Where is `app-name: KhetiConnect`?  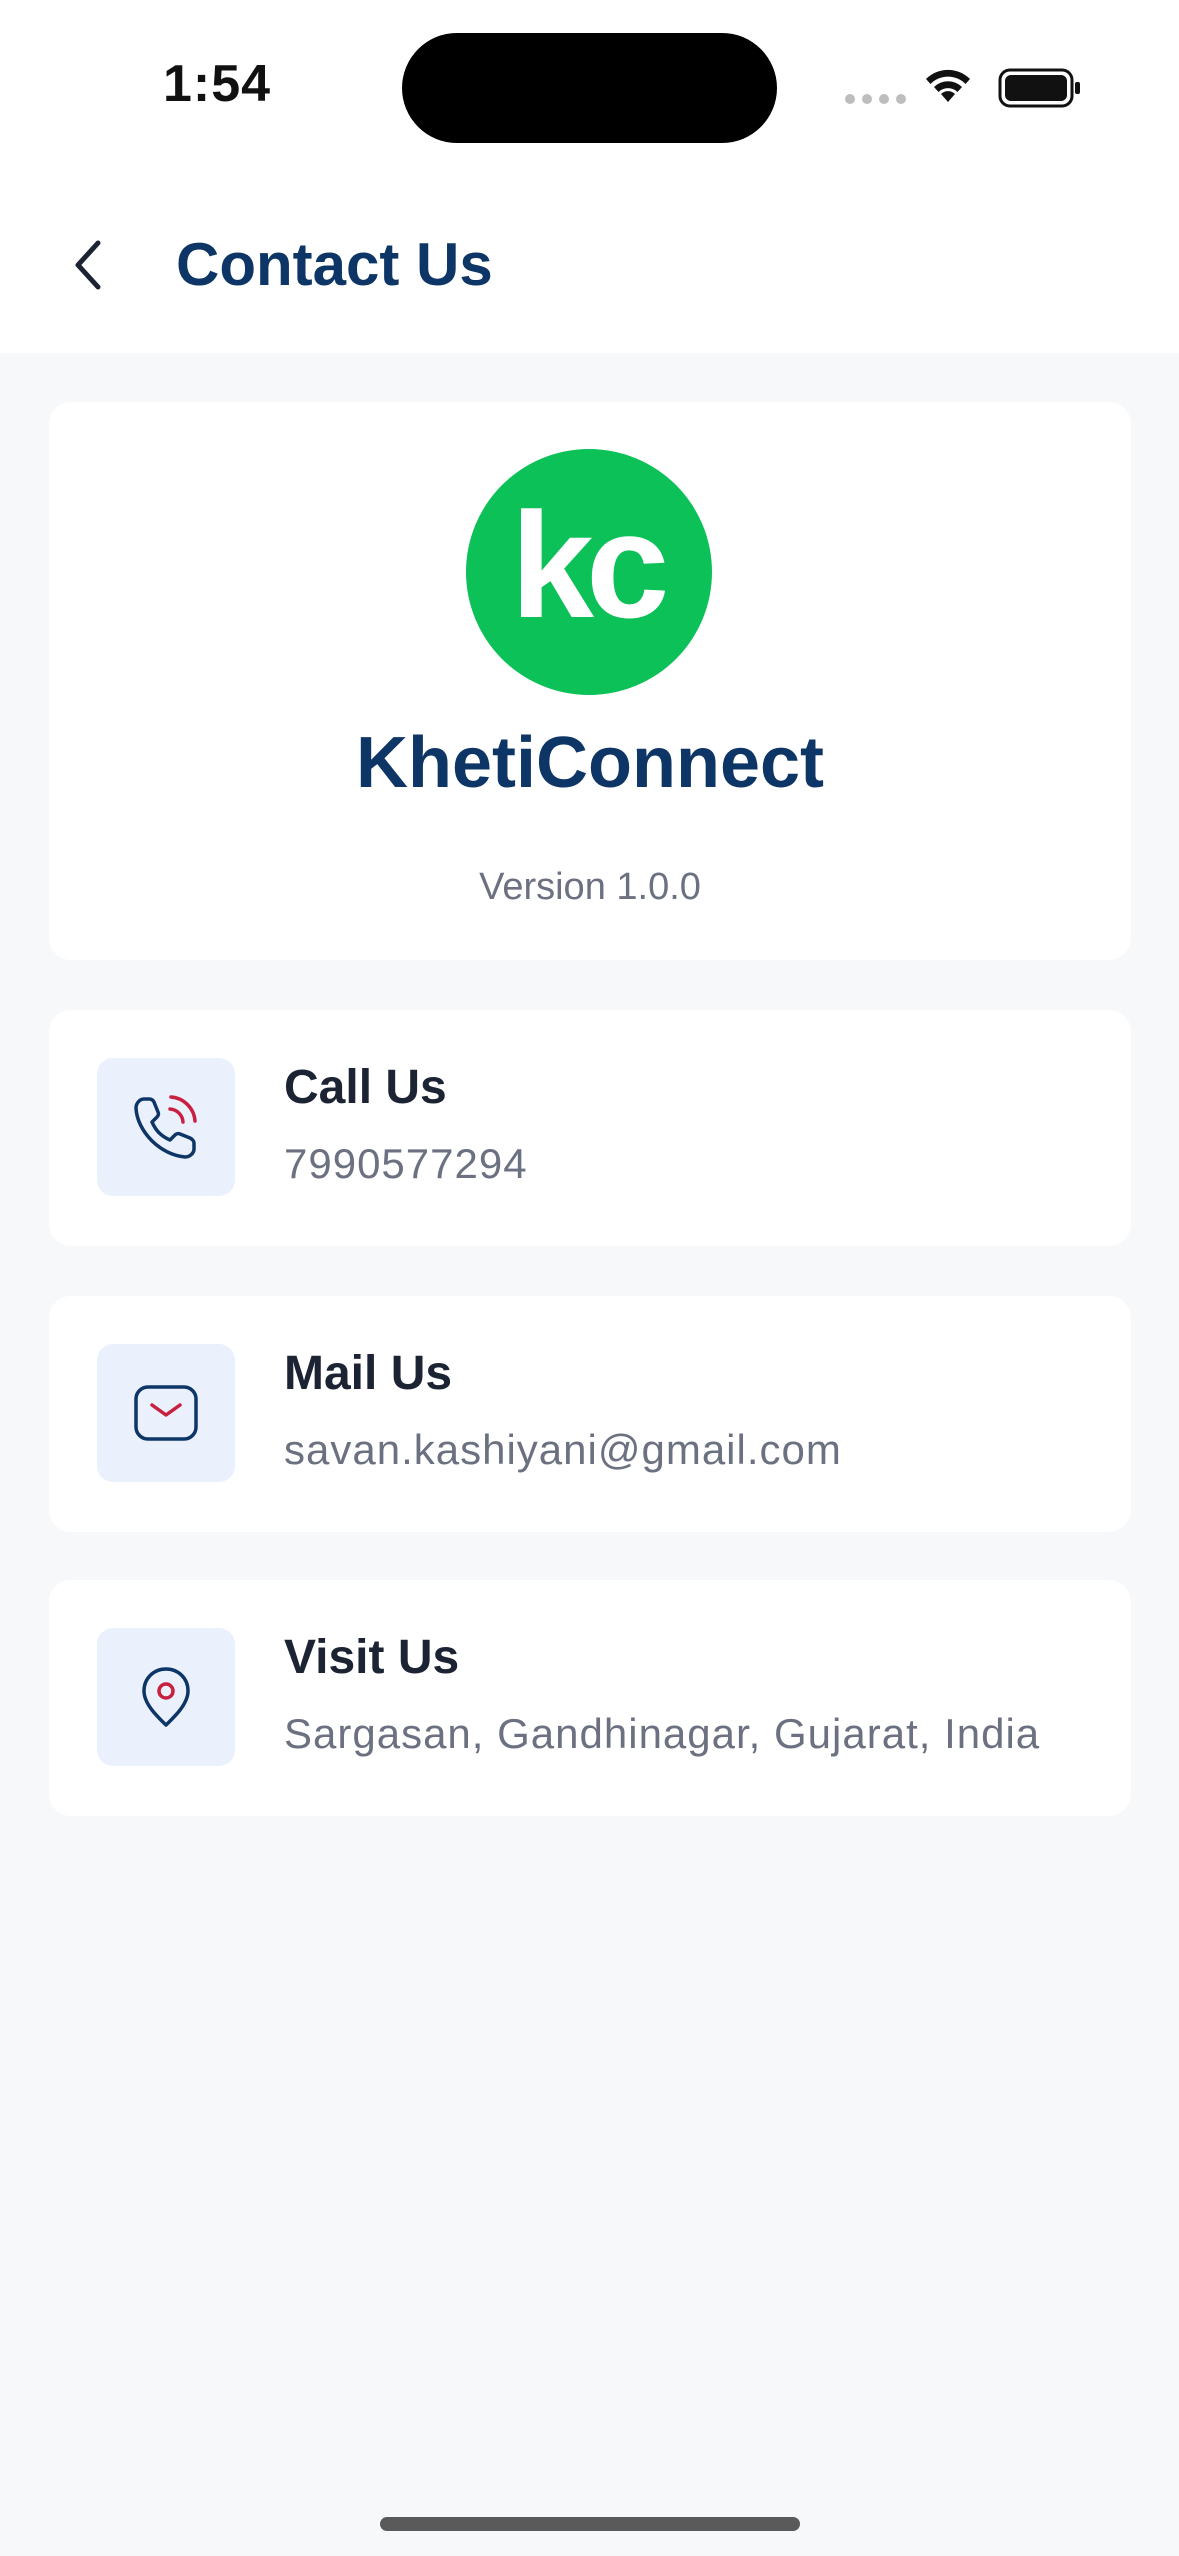
app-name: KhetiConnect is located at coordinates (590, 763).